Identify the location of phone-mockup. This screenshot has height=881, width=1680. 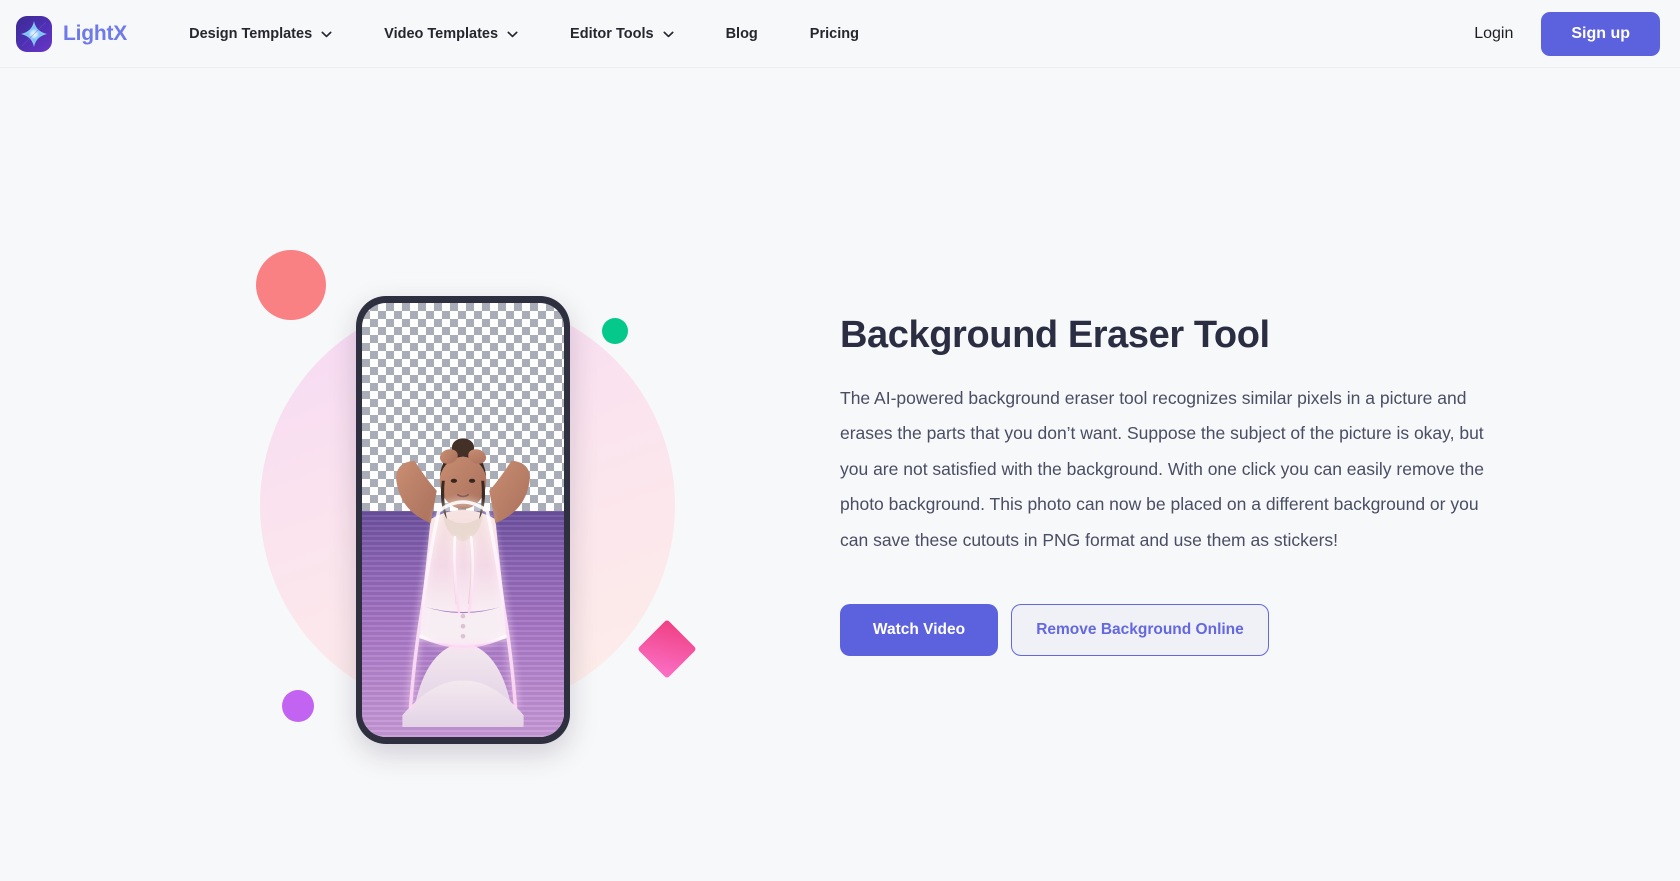
(463, 520).